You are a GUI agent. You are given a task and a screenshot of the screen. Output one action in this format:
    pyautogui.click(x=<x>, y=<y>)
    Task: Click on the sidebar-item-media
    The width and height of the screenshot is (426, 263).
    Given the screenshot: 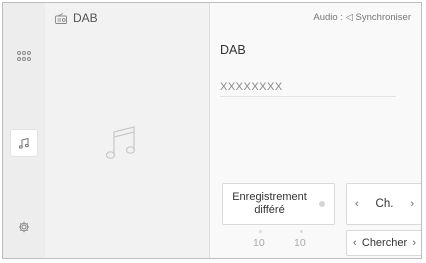 What is the action you would take?
    pyautogui.click(x=24, y=143)
    